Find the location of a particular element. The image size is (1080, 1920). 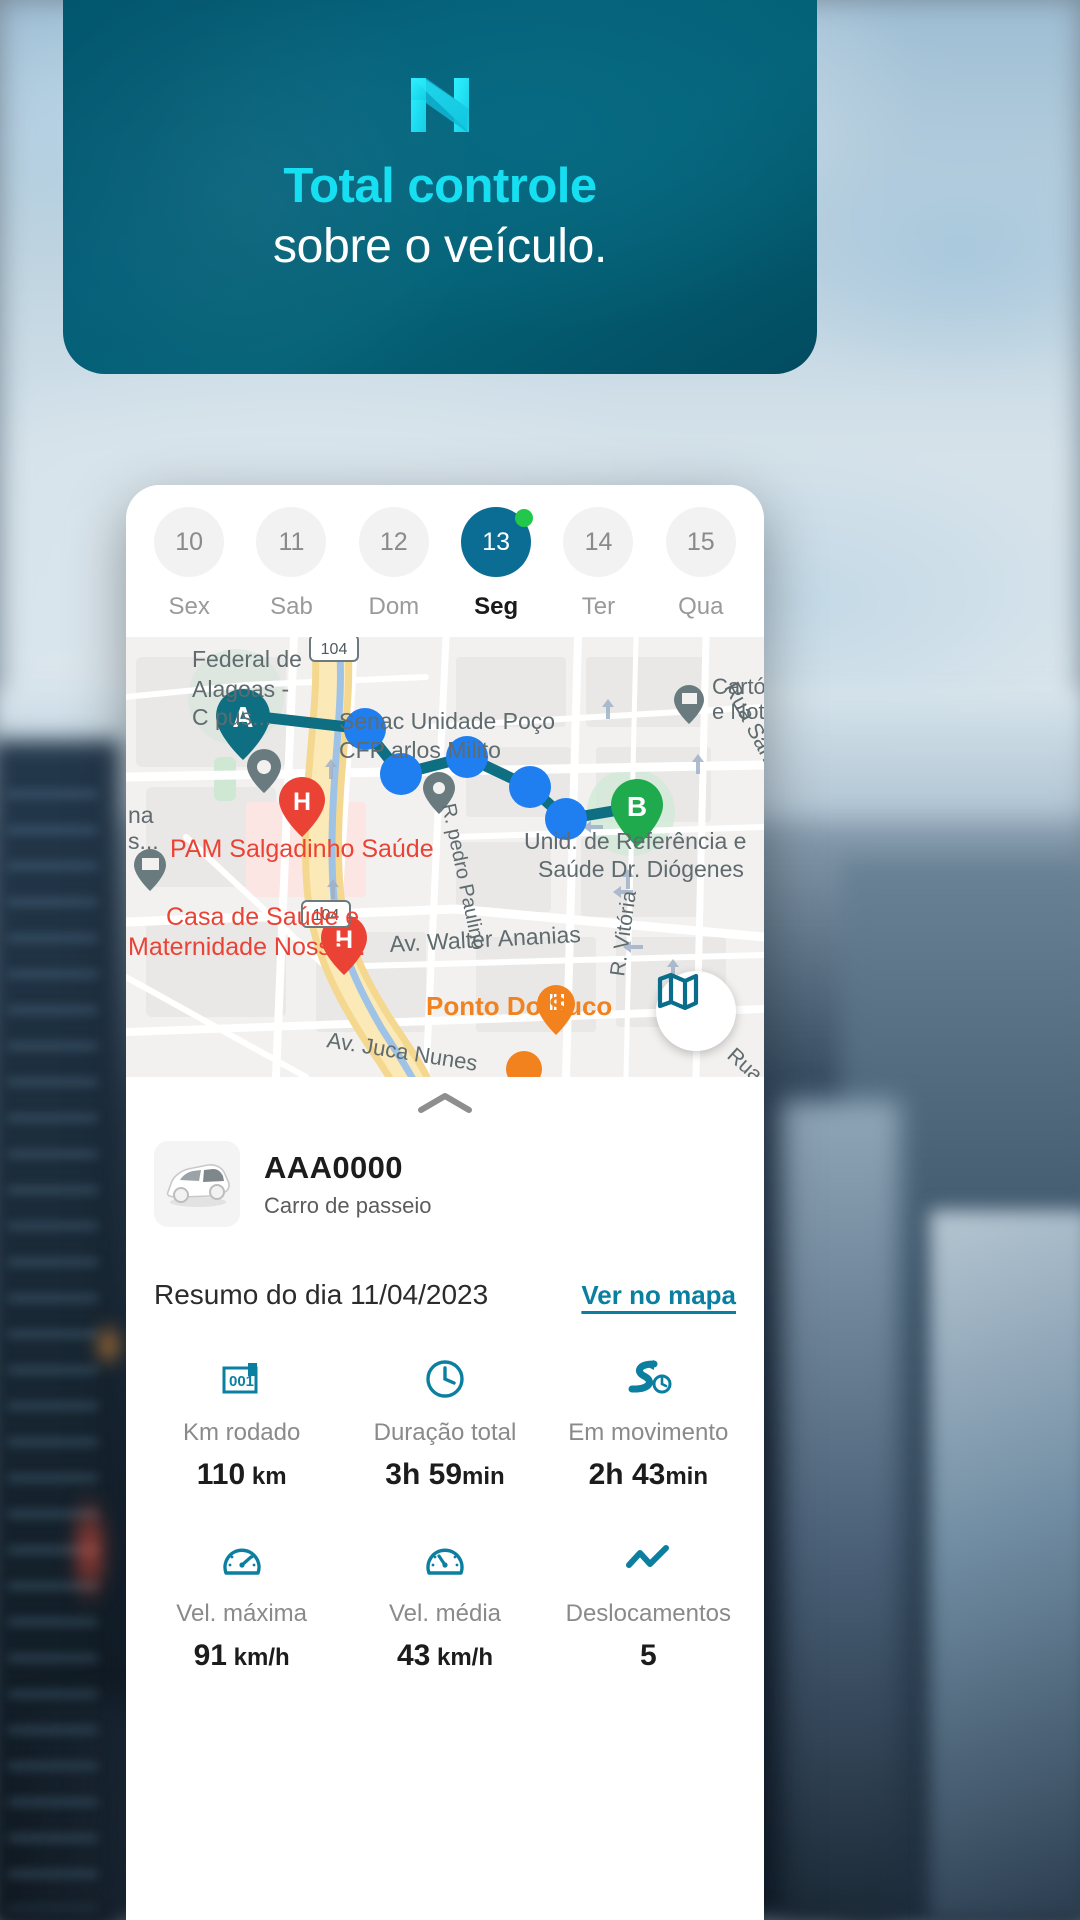

date-pill-15: 15 Qua is located at coordinates (701, 564).